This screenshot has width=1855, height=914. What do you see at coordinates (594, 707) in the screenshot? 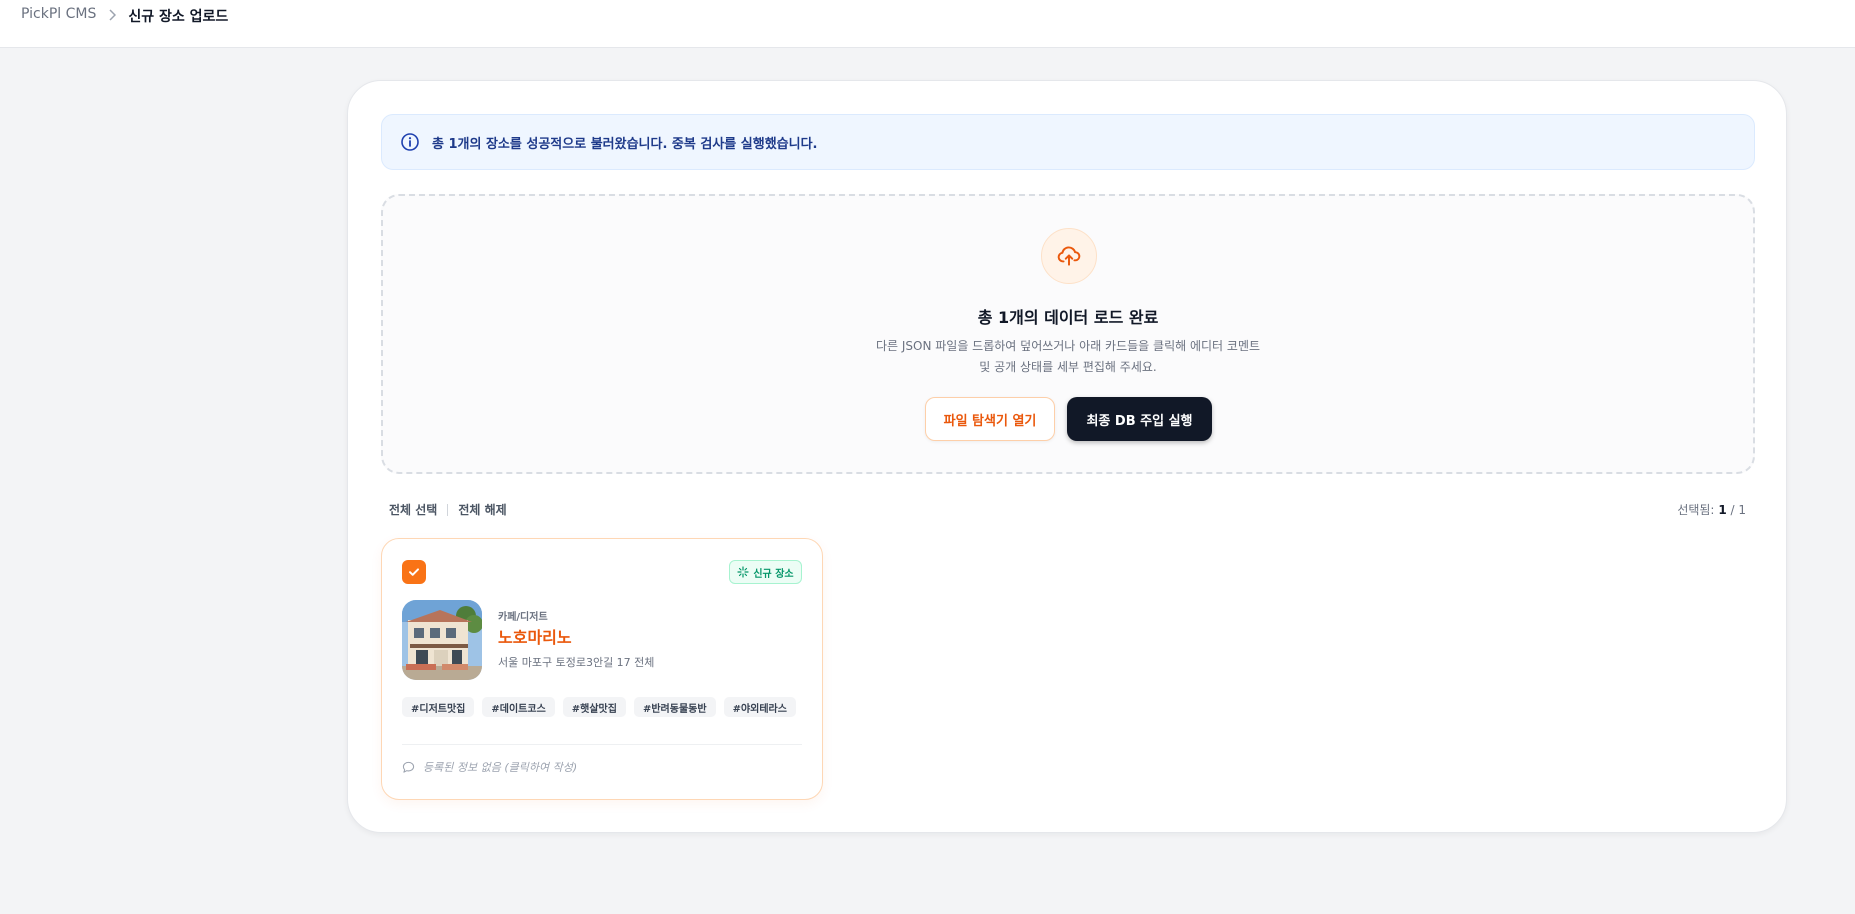
I see `tag-chip: #햇살맛집` at bounding box center [594, 707].